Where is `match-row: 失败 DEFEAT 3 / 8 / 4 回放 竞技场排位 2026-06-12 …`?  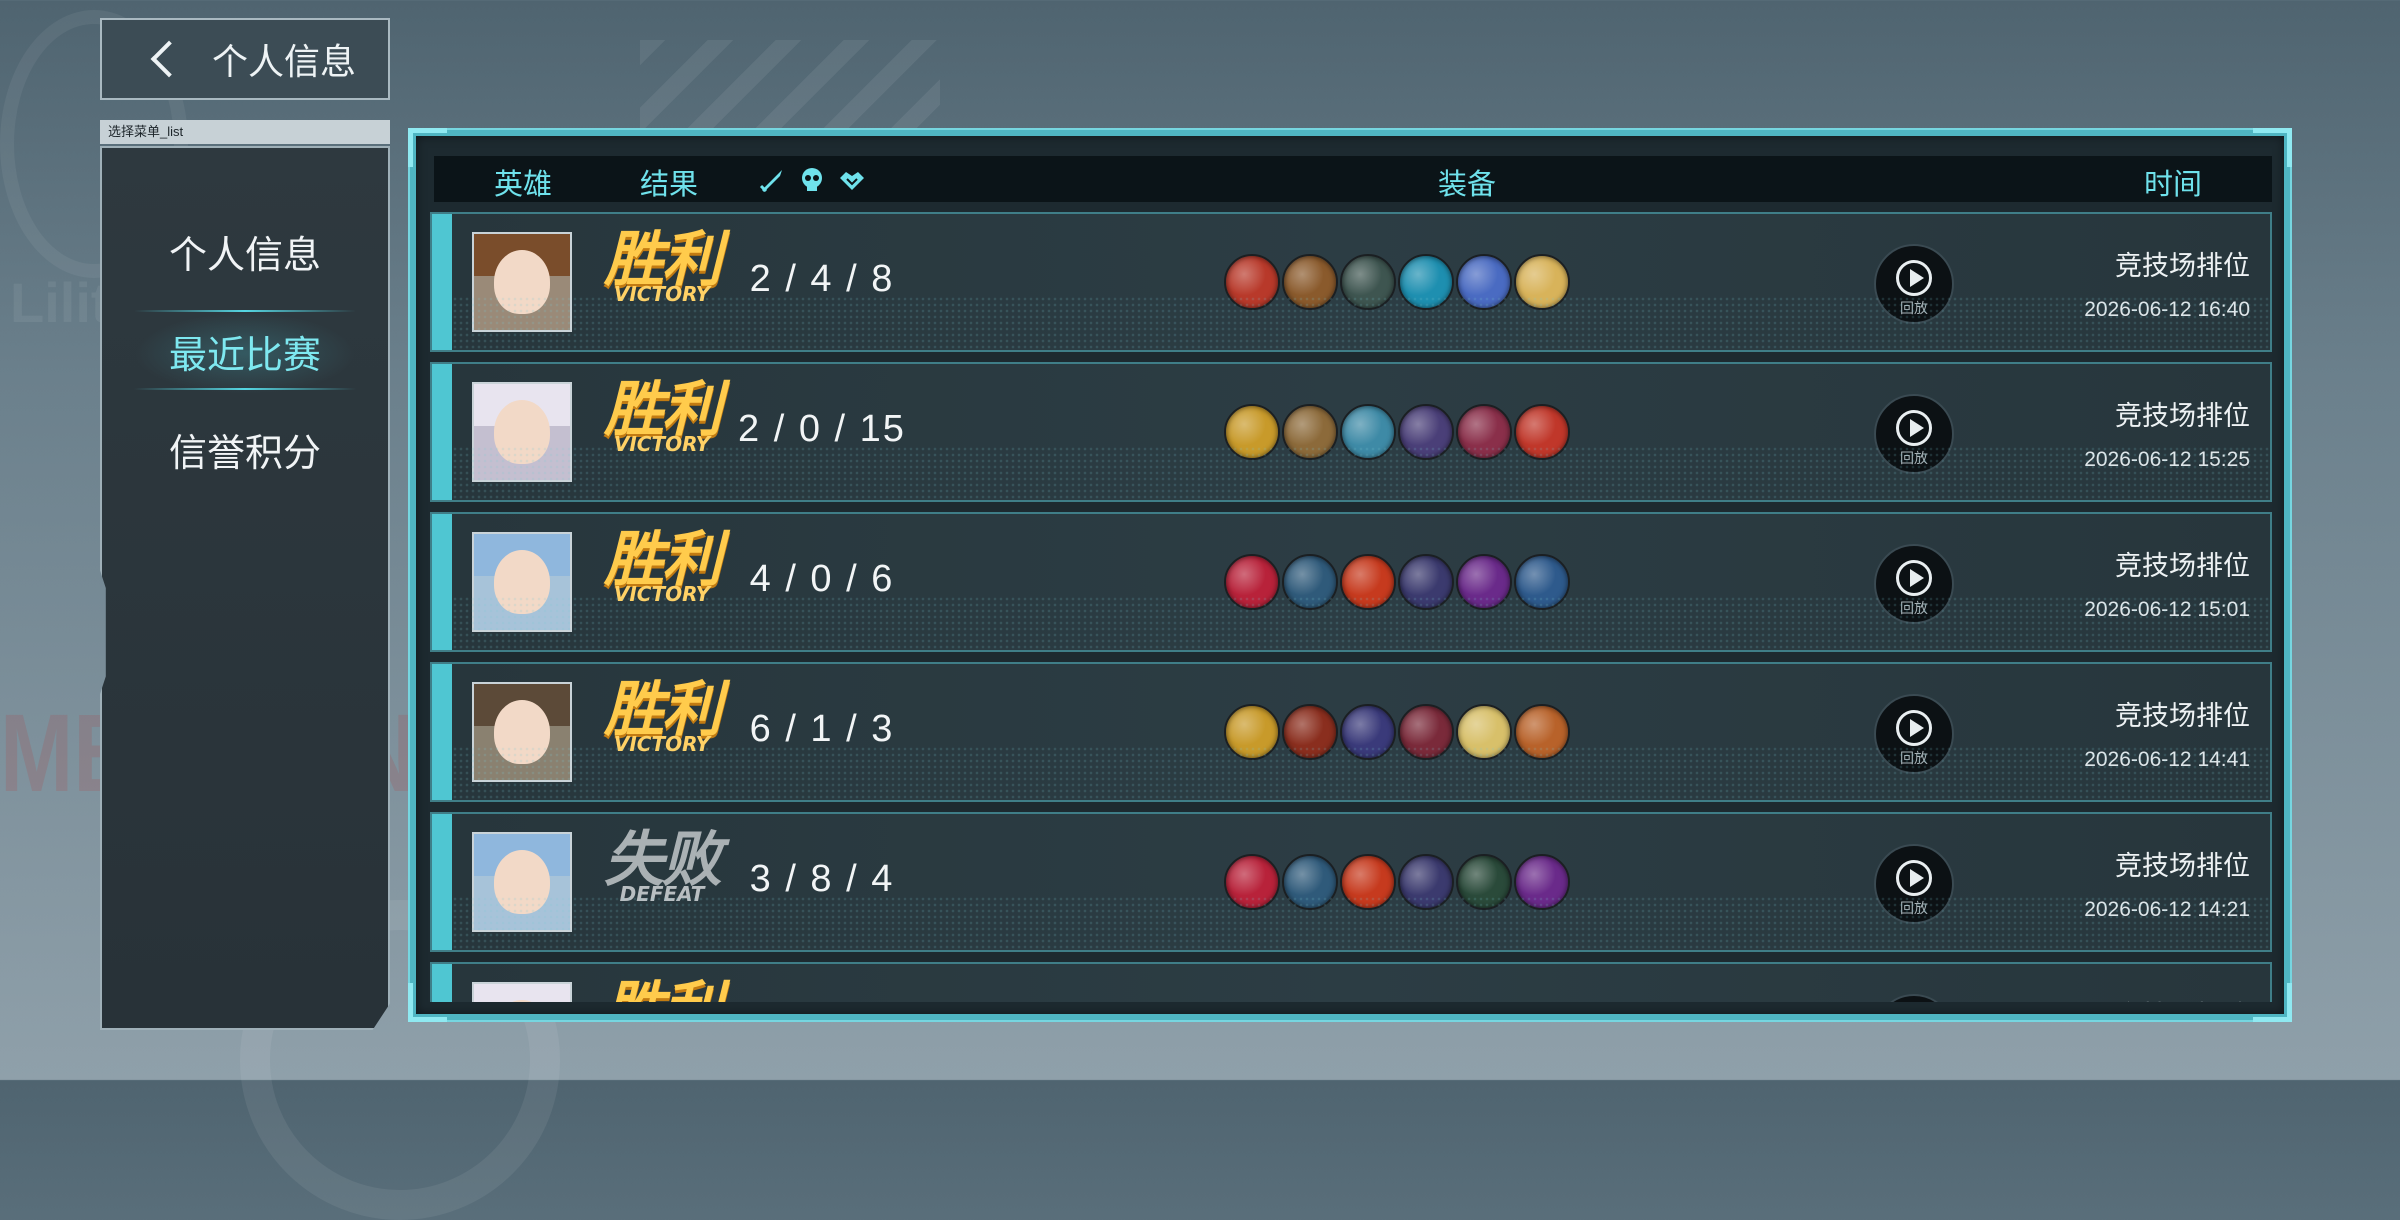 match-row: 失败 DEFEAT 3 / 8 / 4 回放 竞技场排位 2026-06-12 … is located at coordinates (1351, 882).